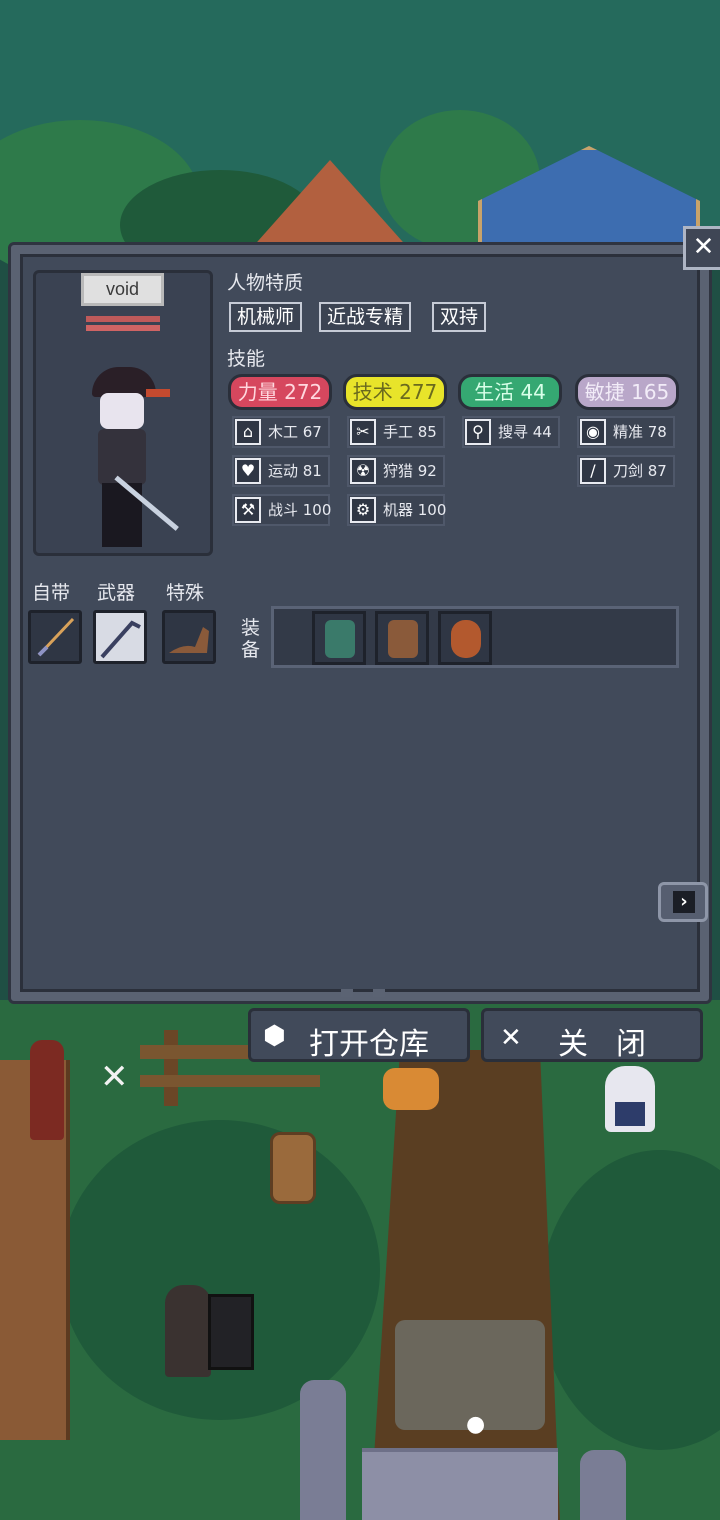 This screenshot has width=720, height=1520. I want to click on equipment-item-pouch, so click(465, 638).